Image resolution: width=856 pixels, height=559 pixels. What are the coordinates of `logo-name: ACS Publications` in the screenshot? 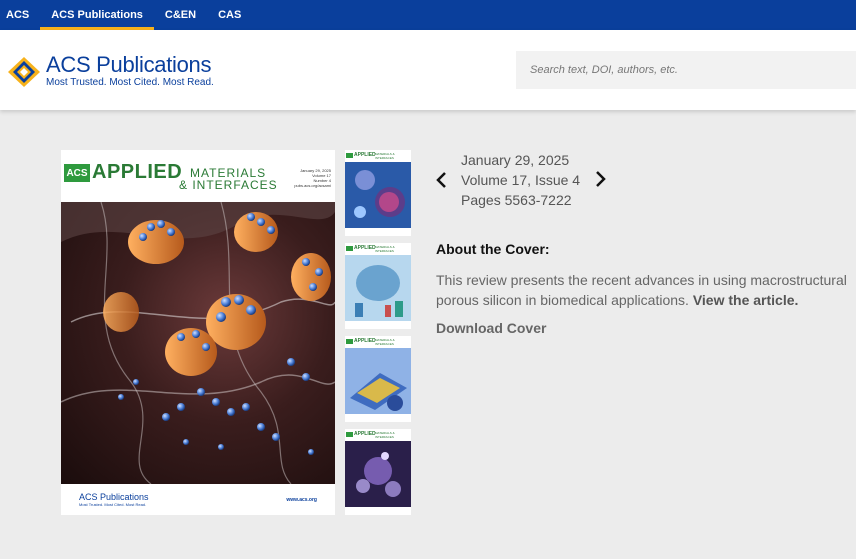 It's located at (129, 64).